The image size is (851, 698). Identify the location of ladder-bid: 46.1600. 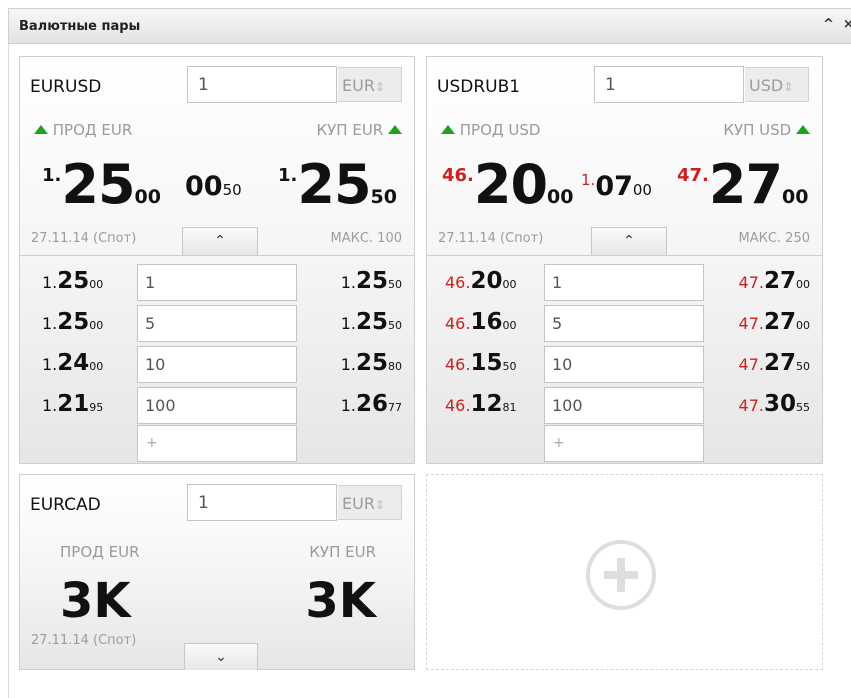
(480, 322).